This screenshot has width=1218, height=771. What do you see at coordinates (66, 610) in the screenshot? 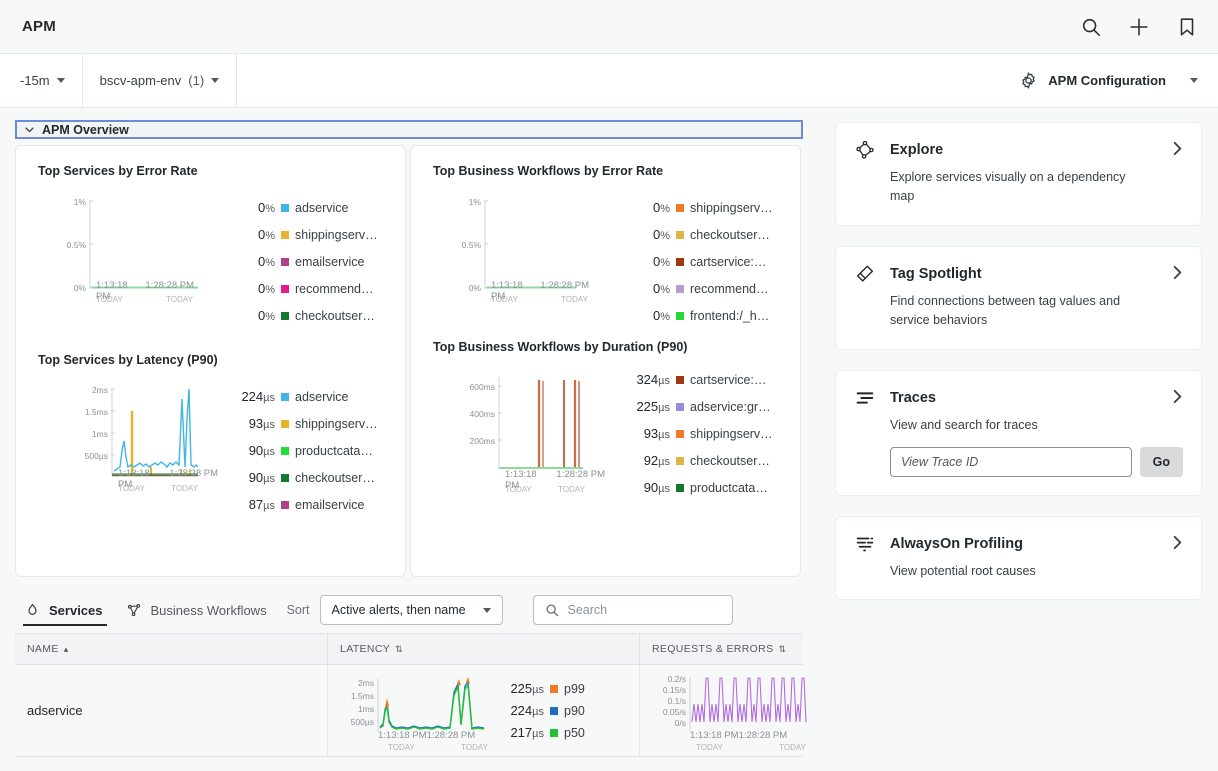
I see `tab-services: Services` at bounding box center [66, 610].